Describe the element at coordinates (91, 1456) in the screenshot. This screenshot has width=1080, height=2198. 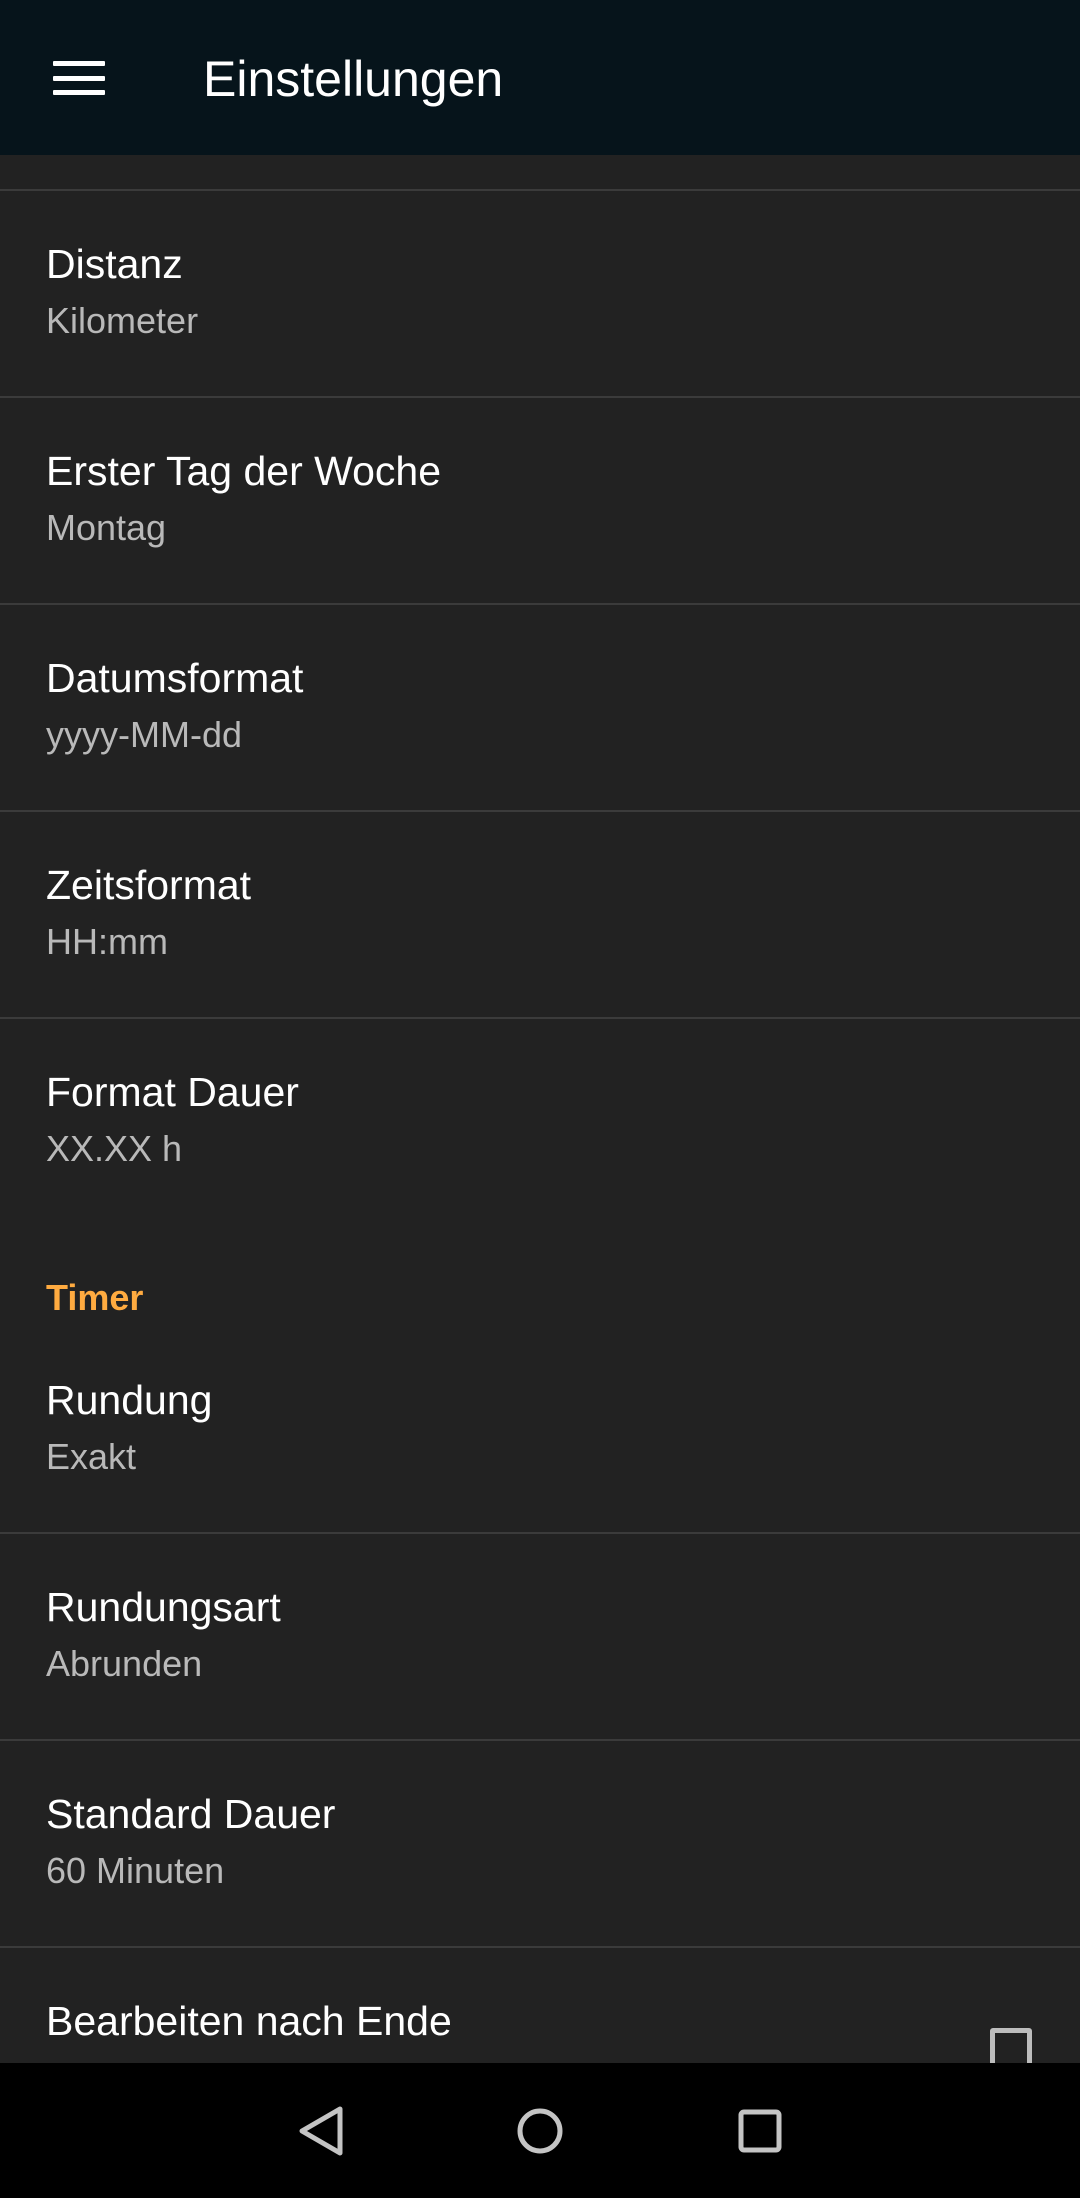
I see `pref-summary: Exakt` at that location.